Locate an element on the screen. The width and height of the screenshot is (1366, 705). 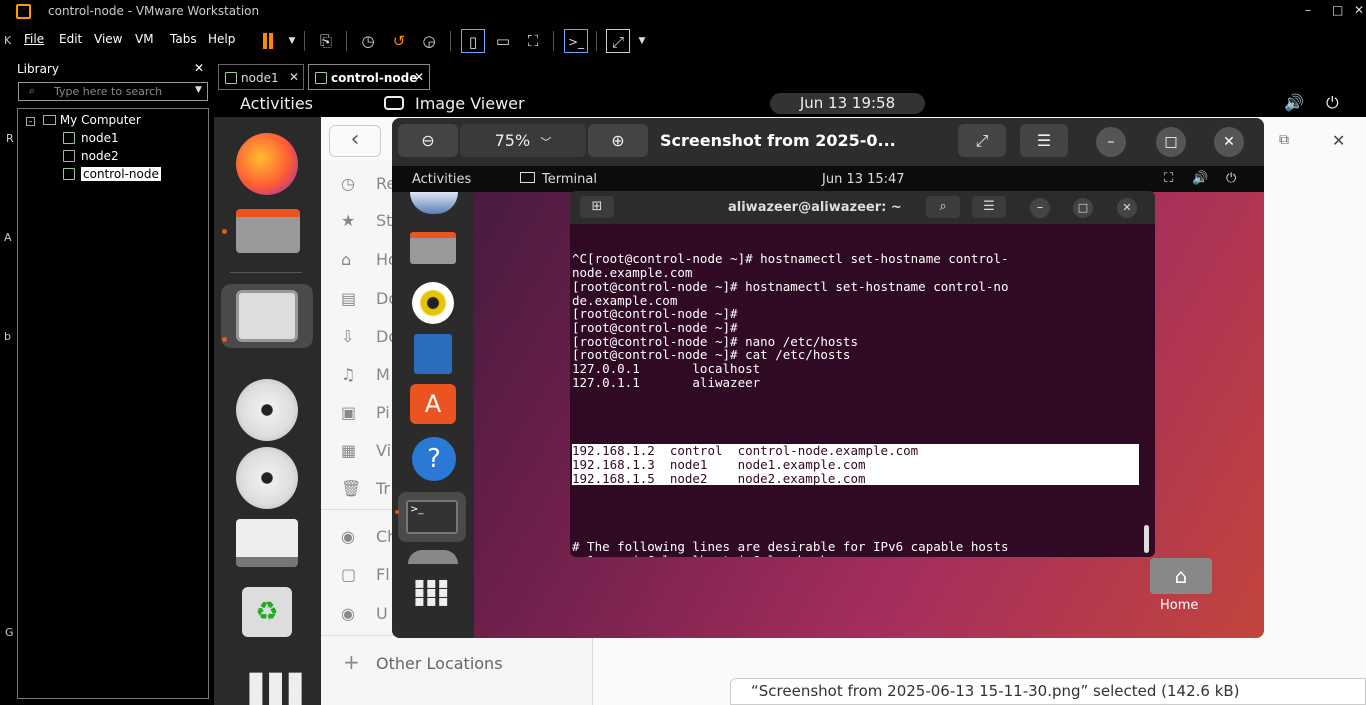
suspend-button is located at coordinates (268, 41).